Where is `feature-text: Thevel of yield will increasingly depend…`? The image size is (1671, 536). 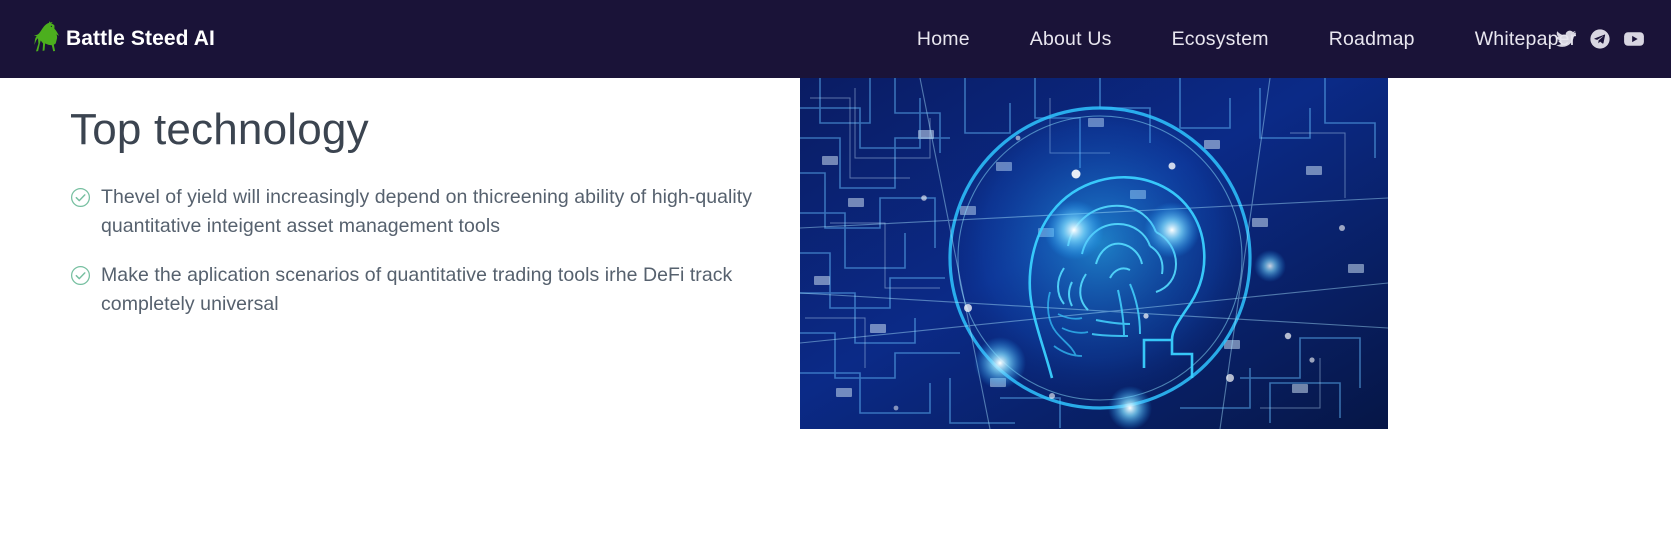
feature-text: Thevel of yield will increasingly depend… is located at coordinates (427, 211).